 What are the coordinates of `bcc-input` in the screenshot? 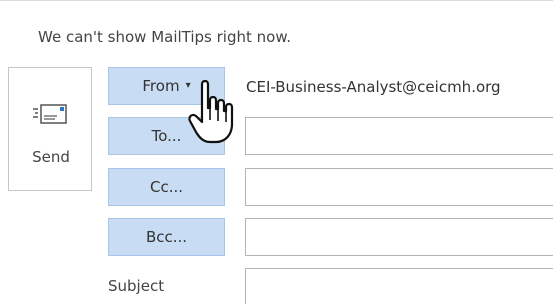 It's located at (399, 237).